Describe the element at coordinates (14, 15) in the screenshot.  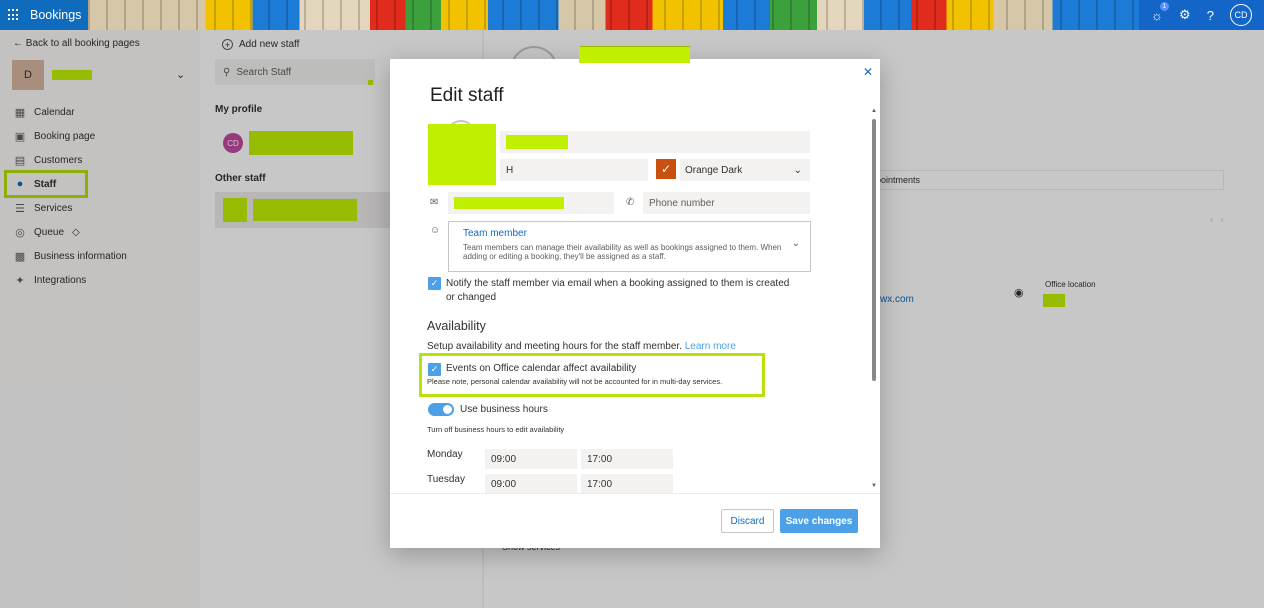
I see `waffle-icon` at that location.